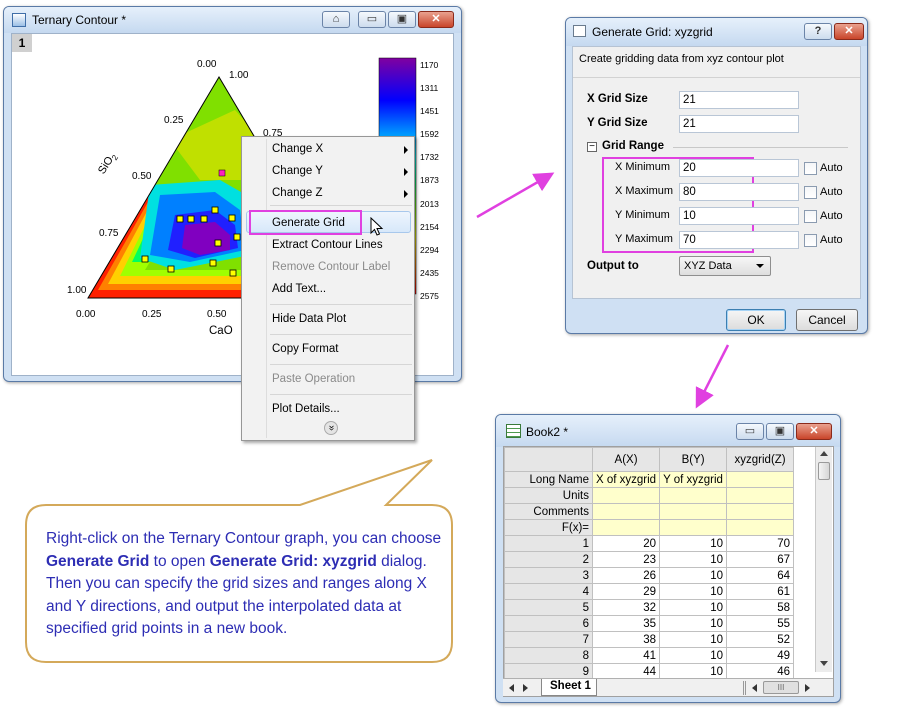 This screenshot has height=714, width=914. Describe the element at coordinates (293, 561) in the screenshot. I see `callout-bold-2: Generate Grid: xyzgrid` at that location.